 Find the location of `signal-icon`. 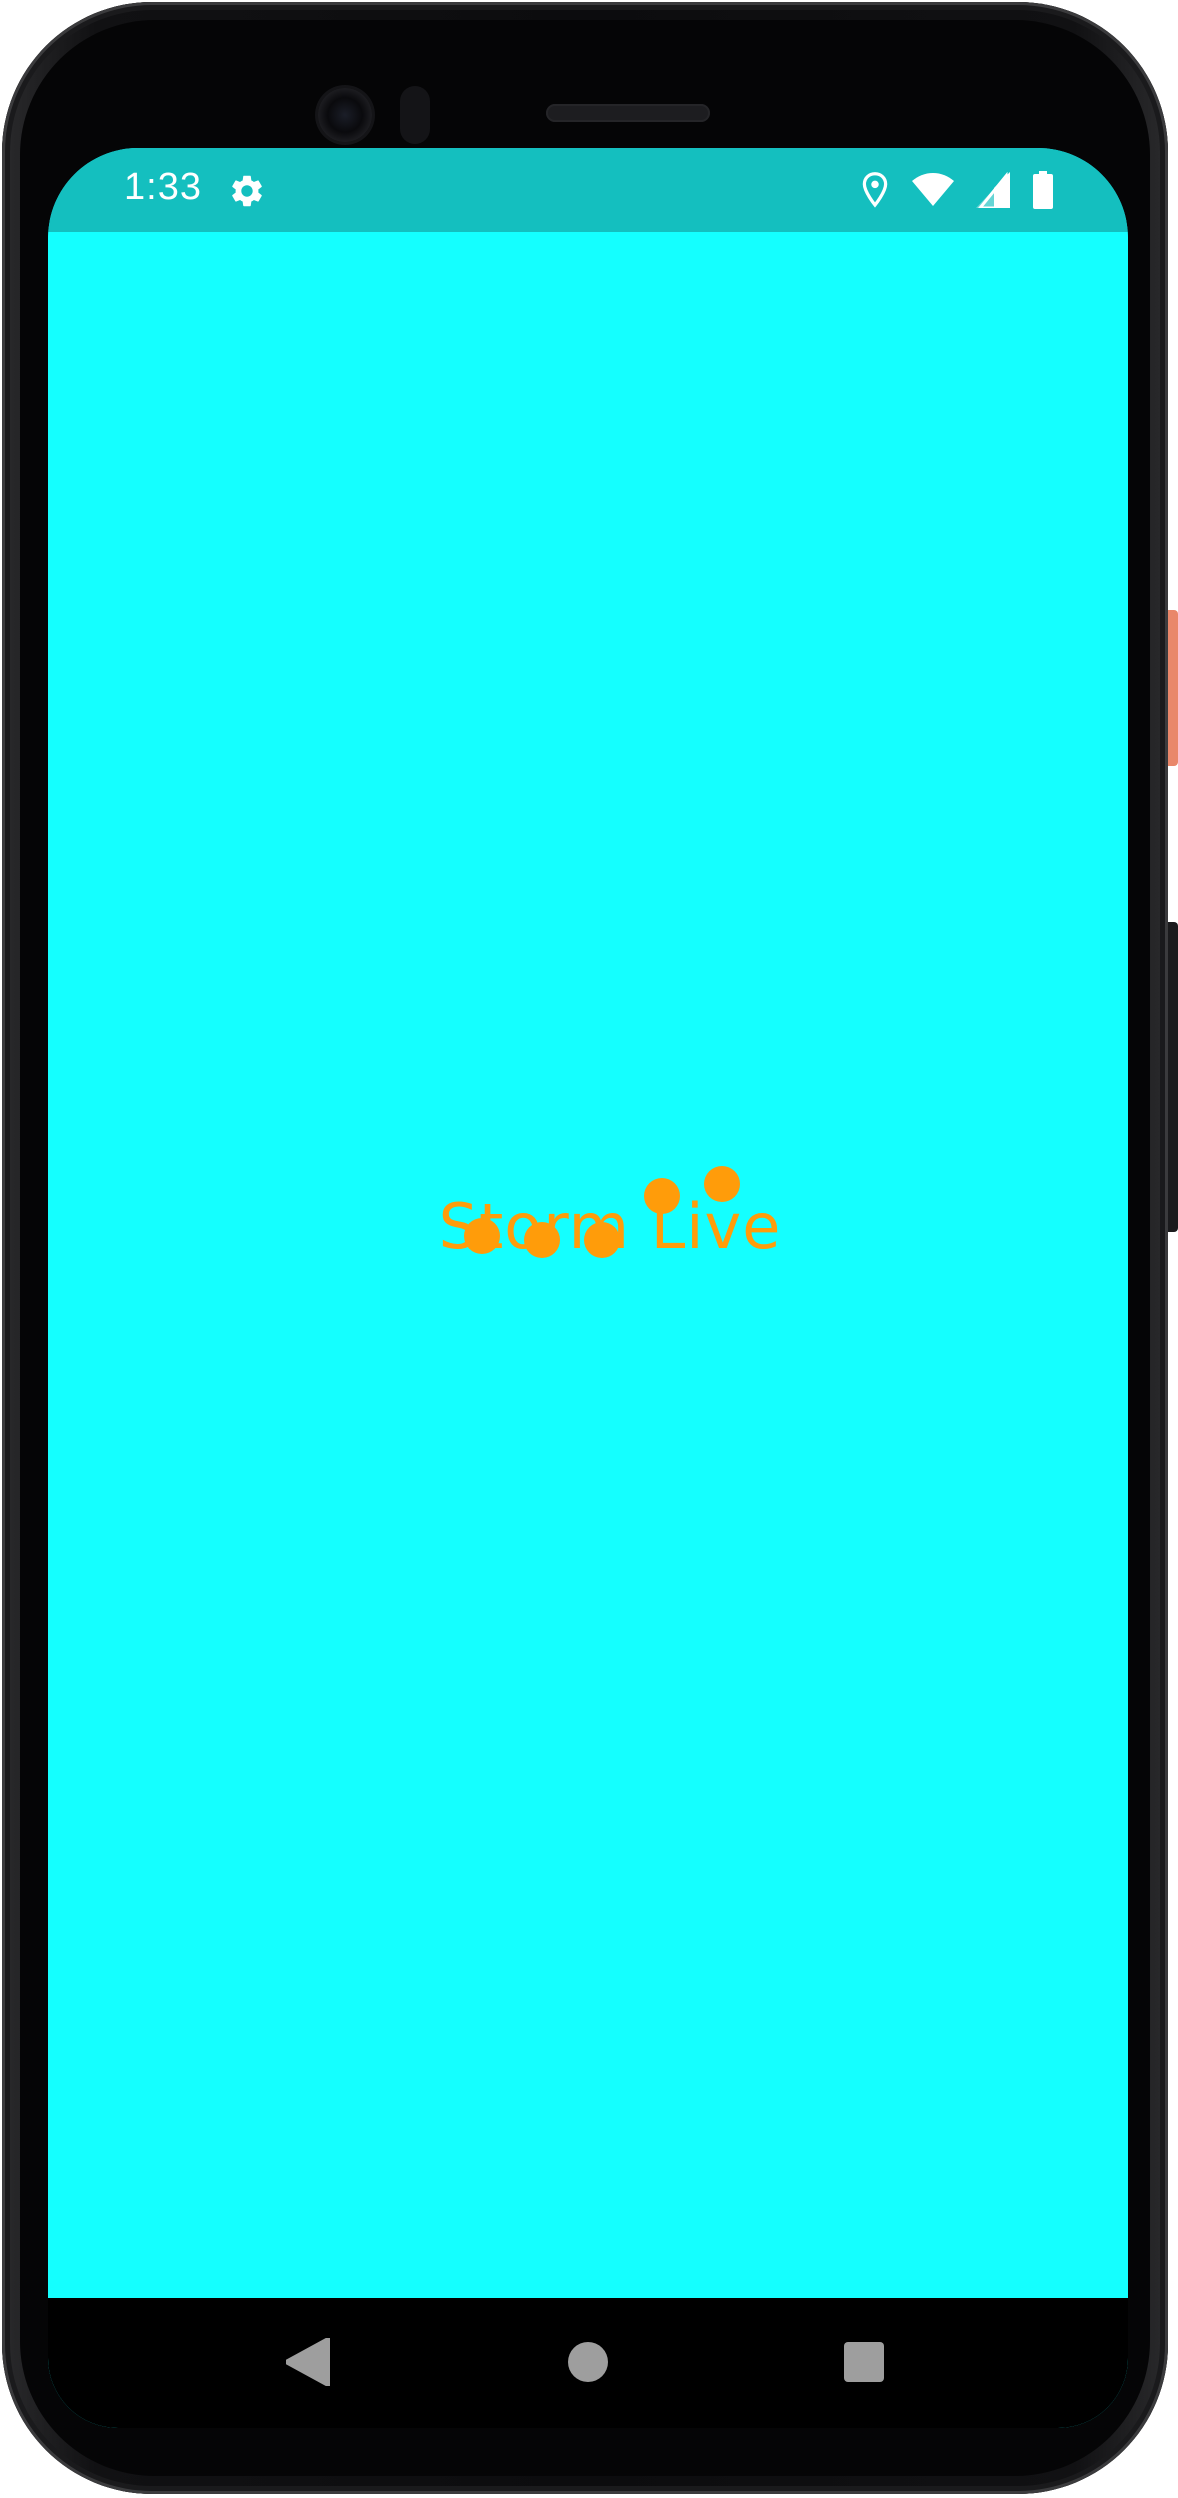

signal-icon is located at coordinates (993, 190).